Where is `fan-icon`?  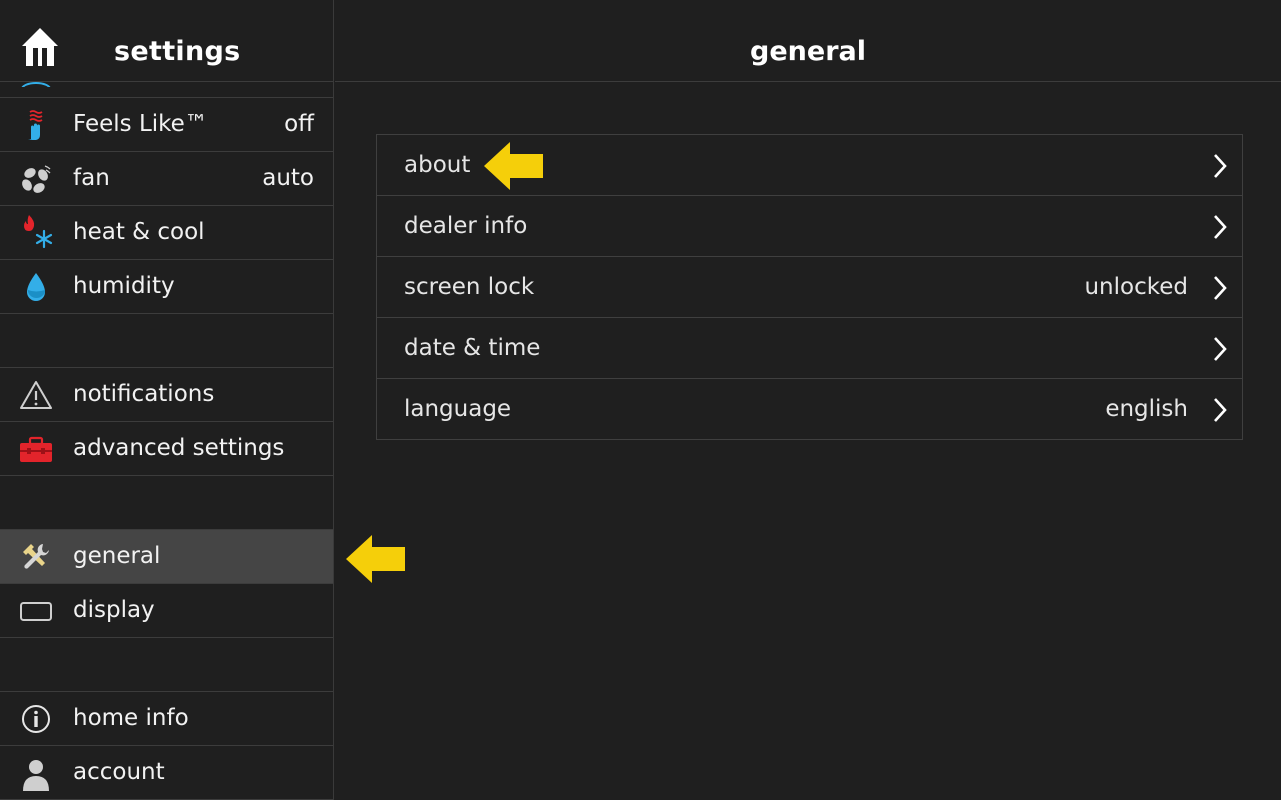
fan-icon is located at coordinates (36, 179).